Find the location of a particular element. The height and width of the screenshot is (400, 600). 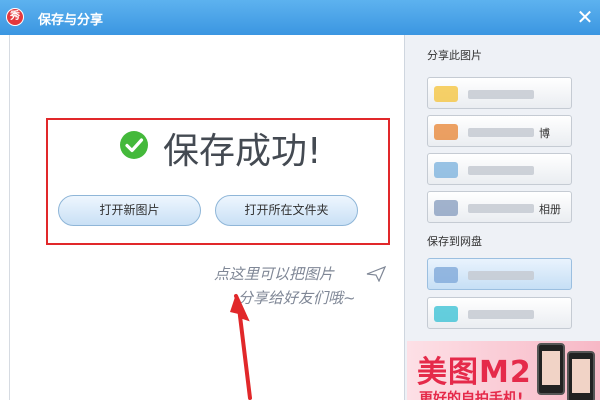

close-icon: ✕ is located at coordinates (585, 18).